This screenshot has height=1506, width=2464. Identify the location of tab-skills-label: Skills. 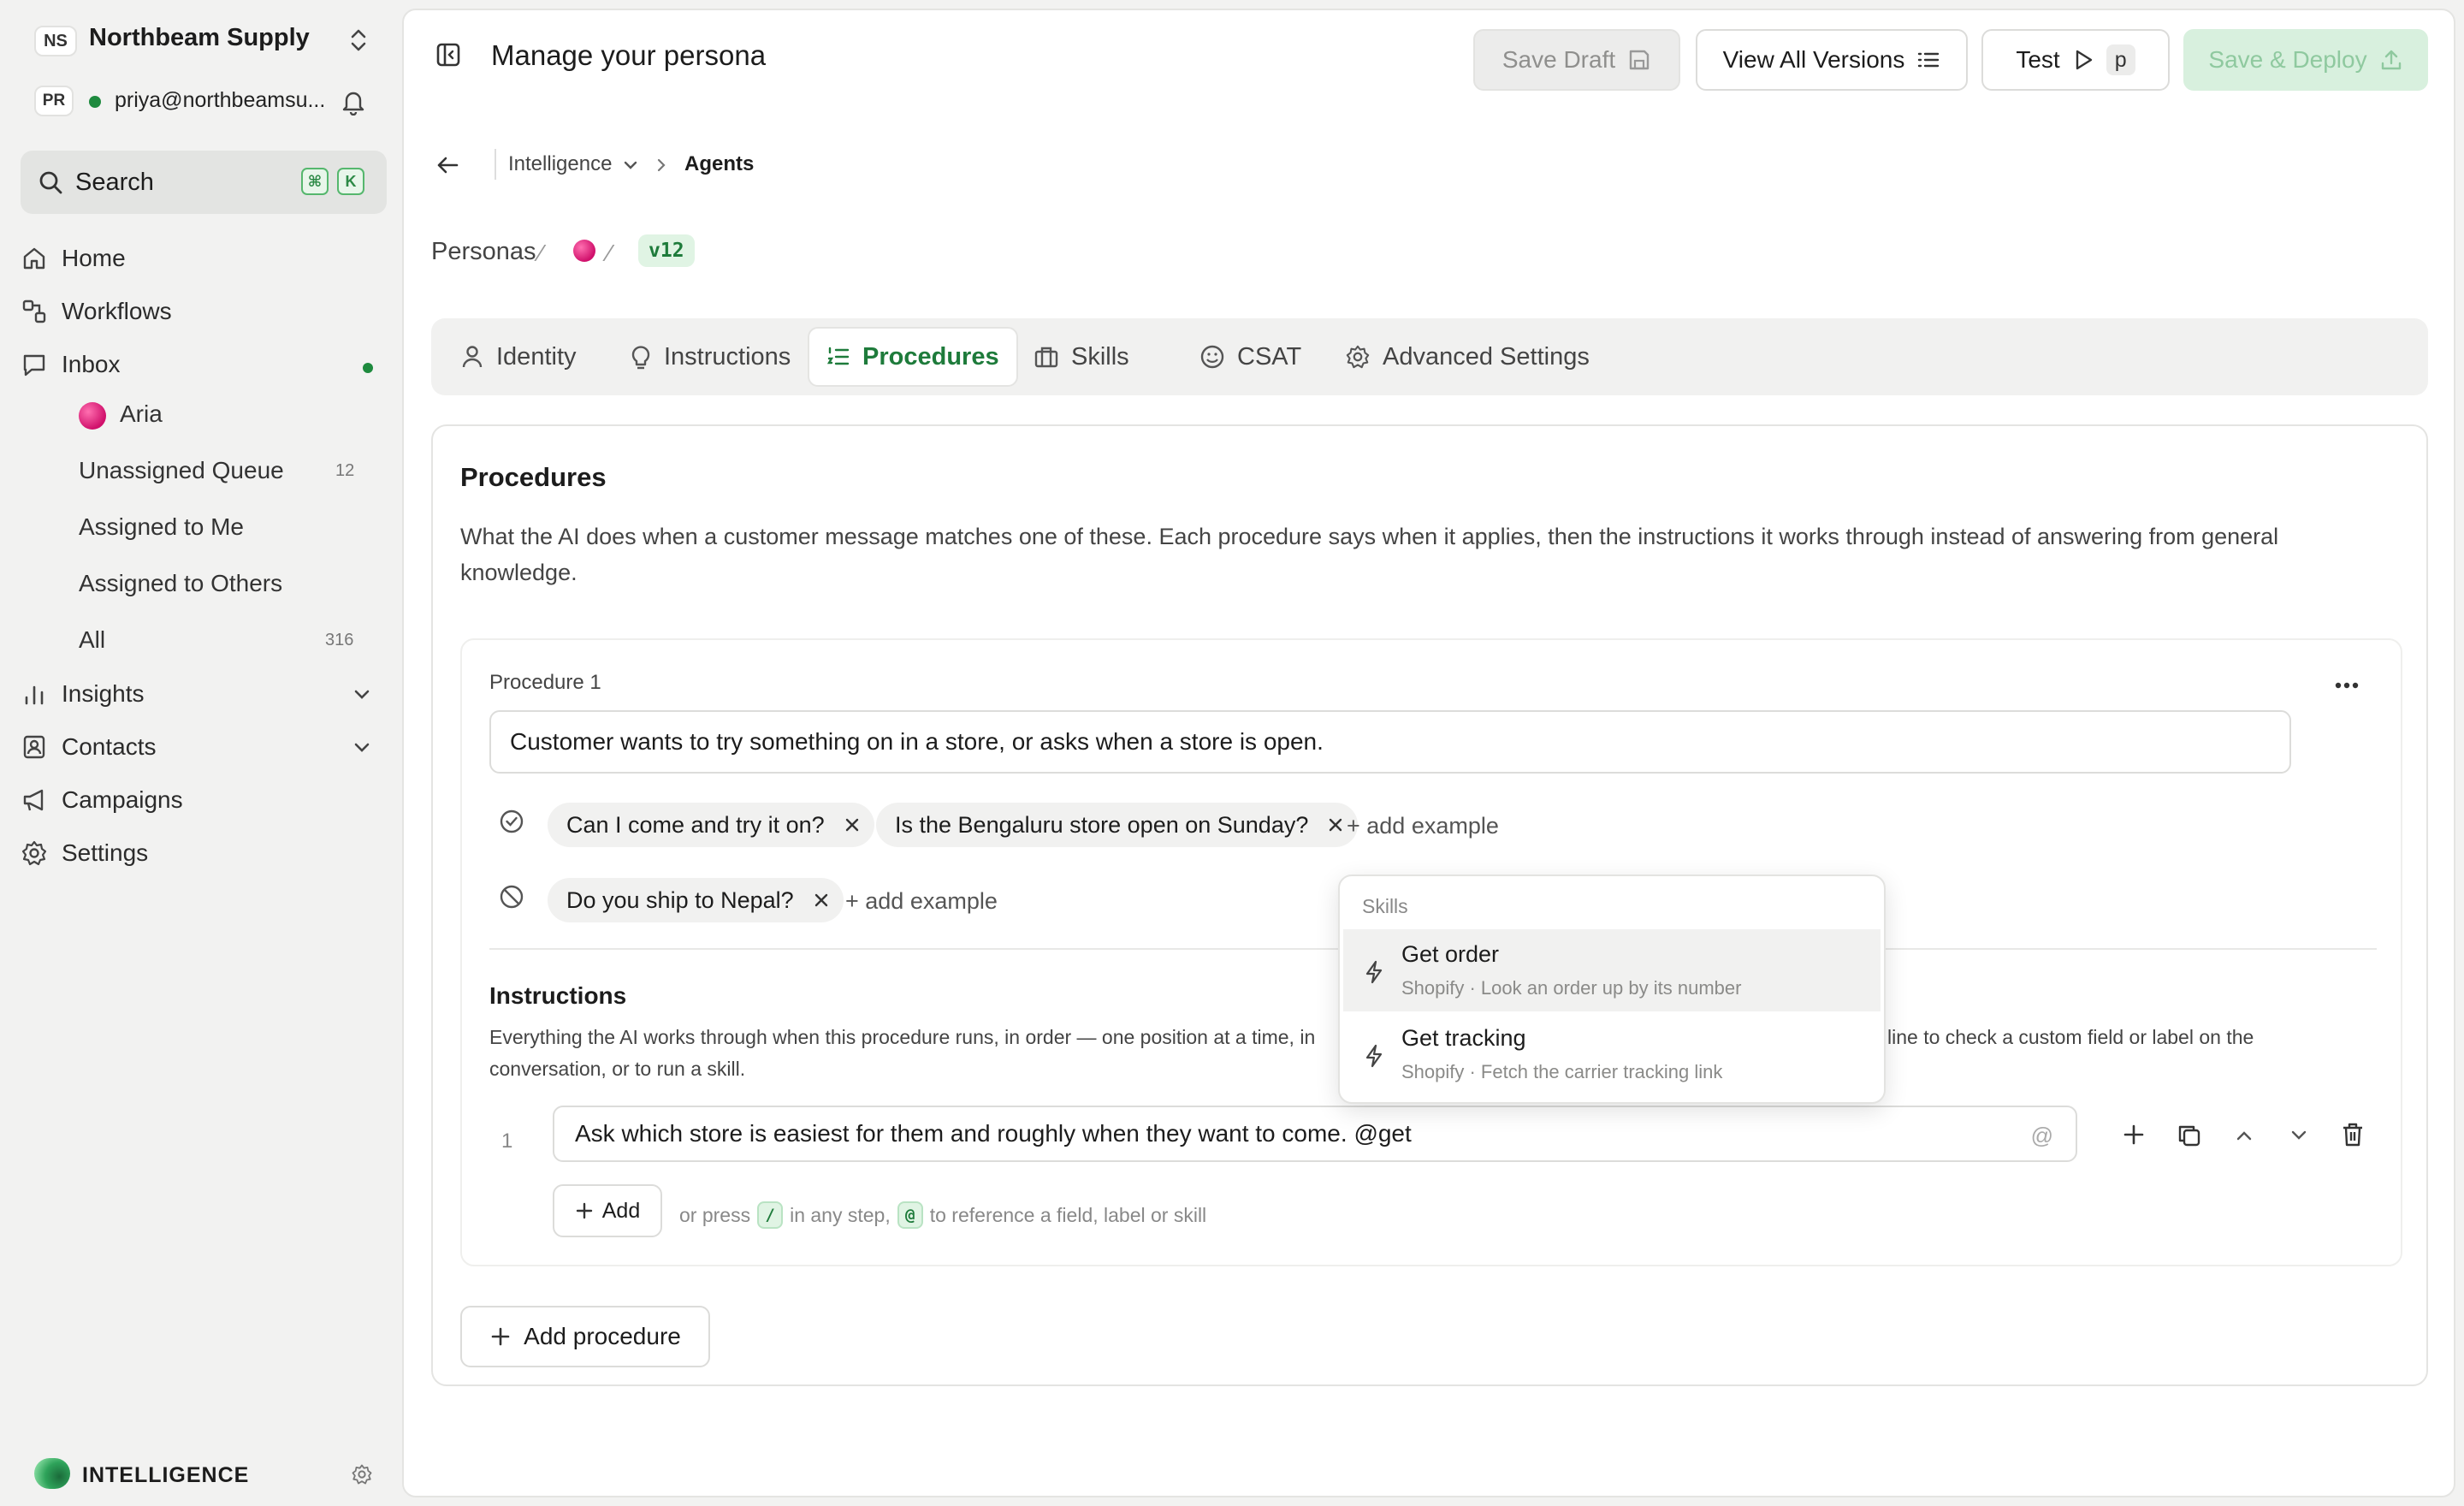
(1100, 357).